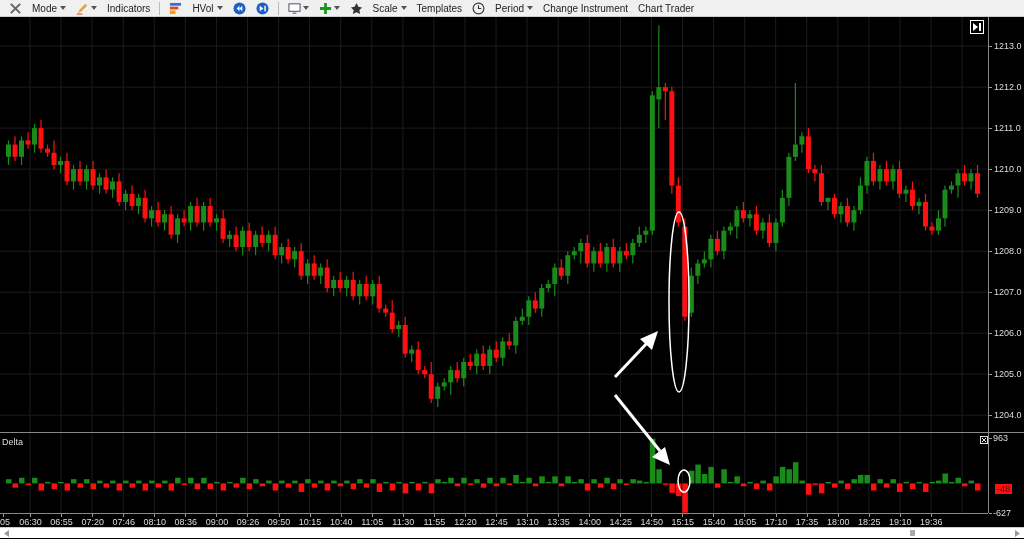  Describe the element at coordinates (1008, 88) in the screenshot. I see `price-axis-label: 1212.0` at that location.